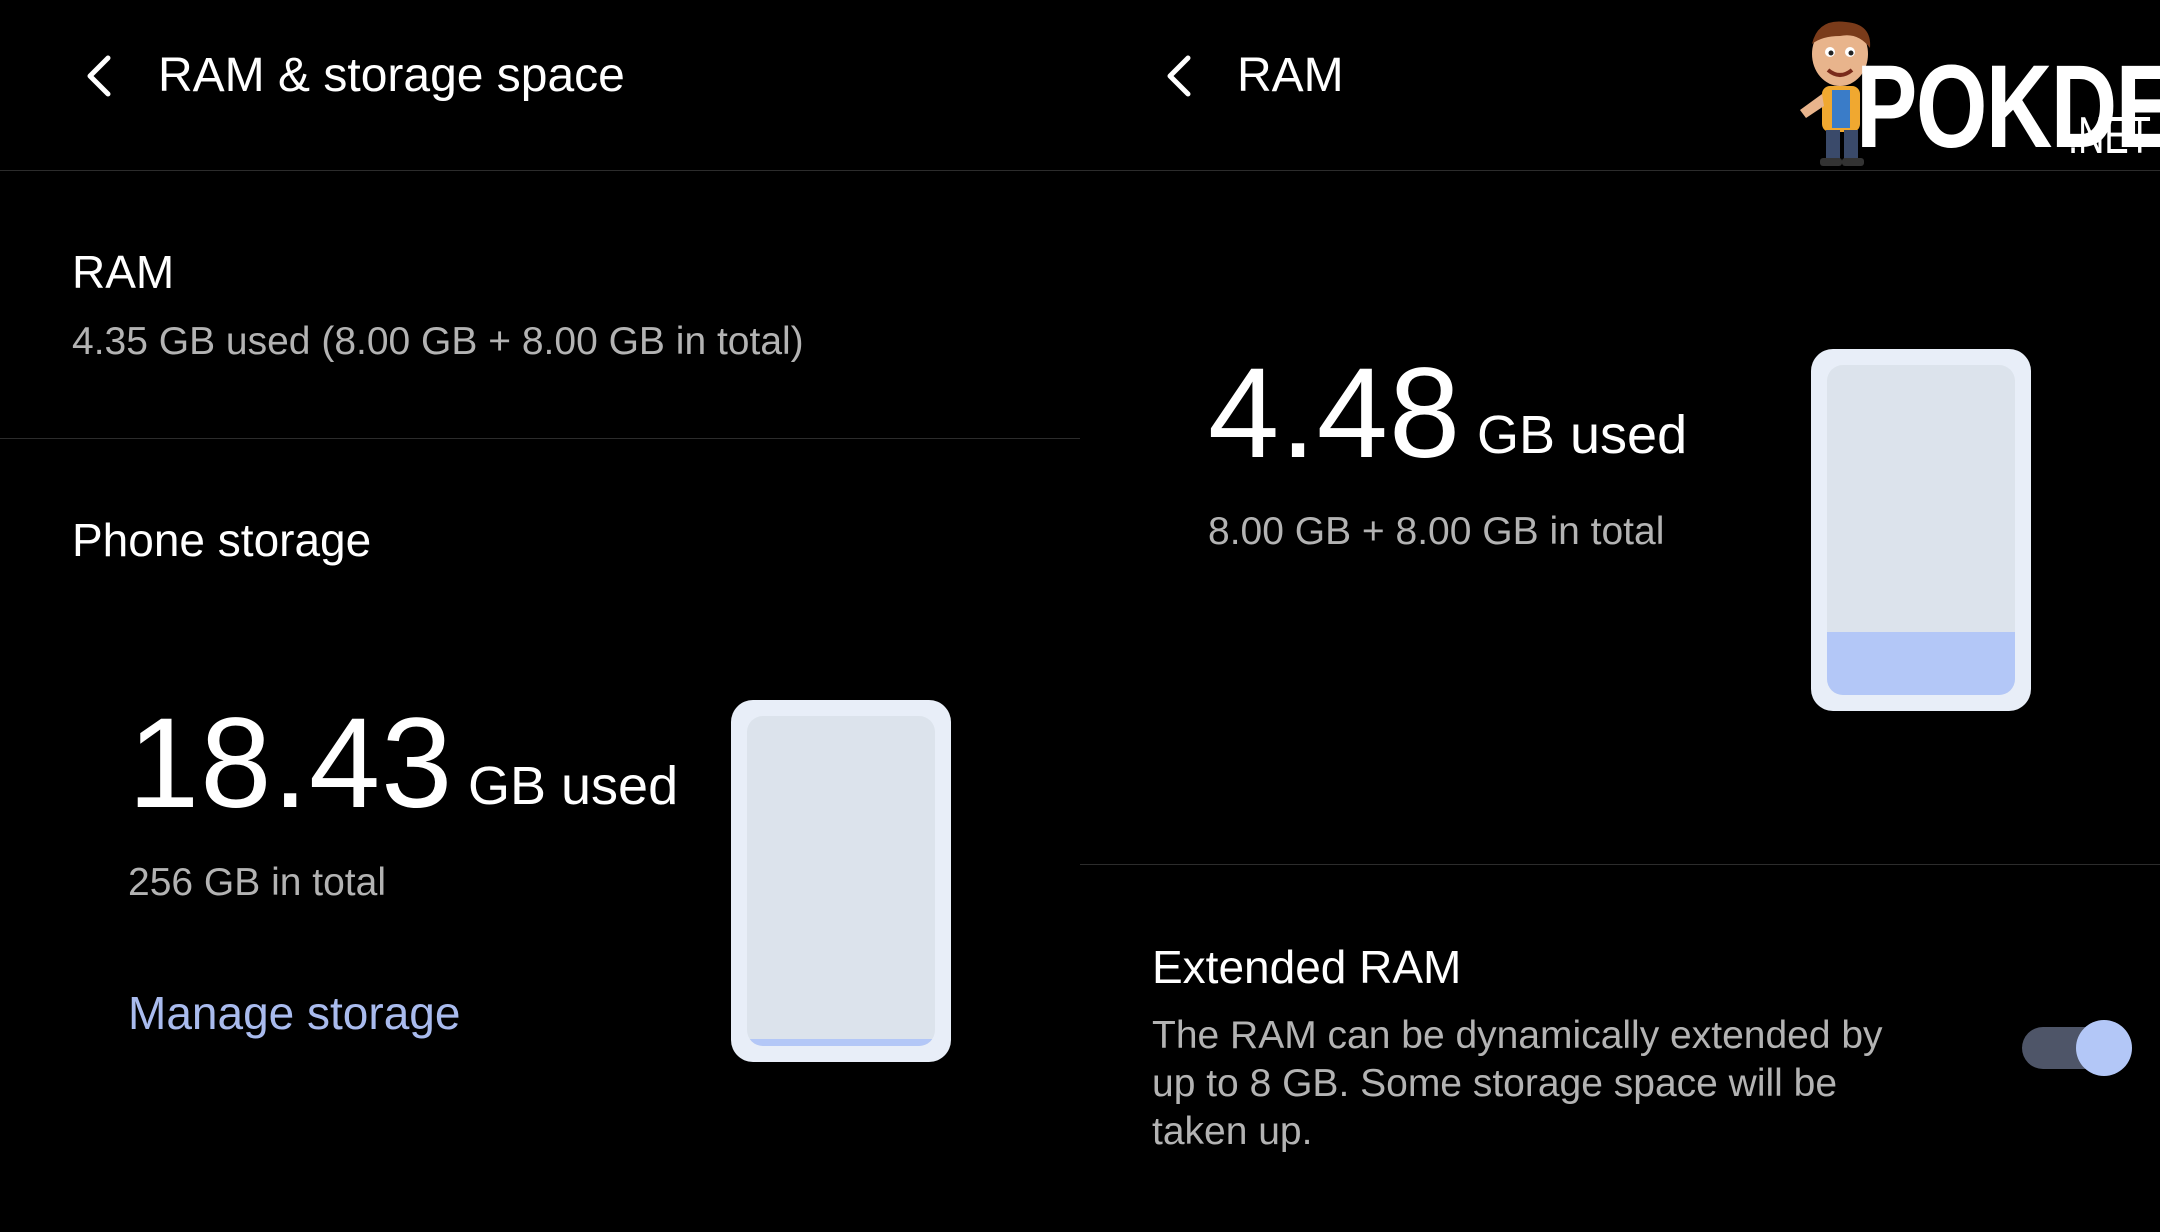 This screenshot has height=1232, width=2160. I want to click on ram-usage-fill, so click(1921, 663).